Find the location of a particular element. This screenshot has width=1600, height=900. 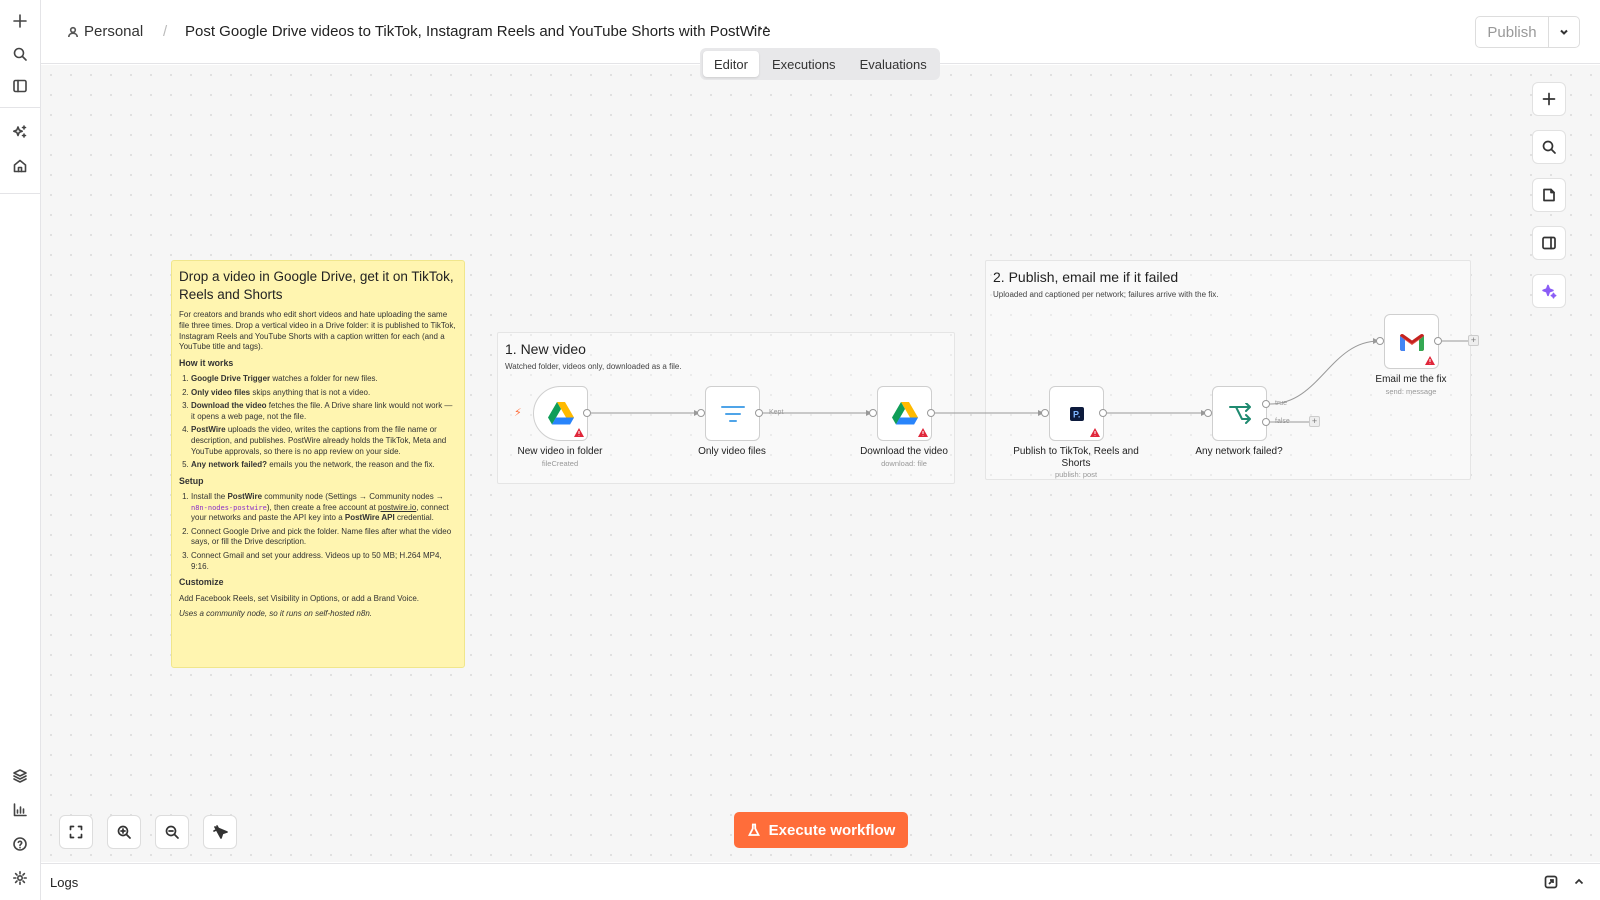

help-icon is located at coordinates (20, 844).